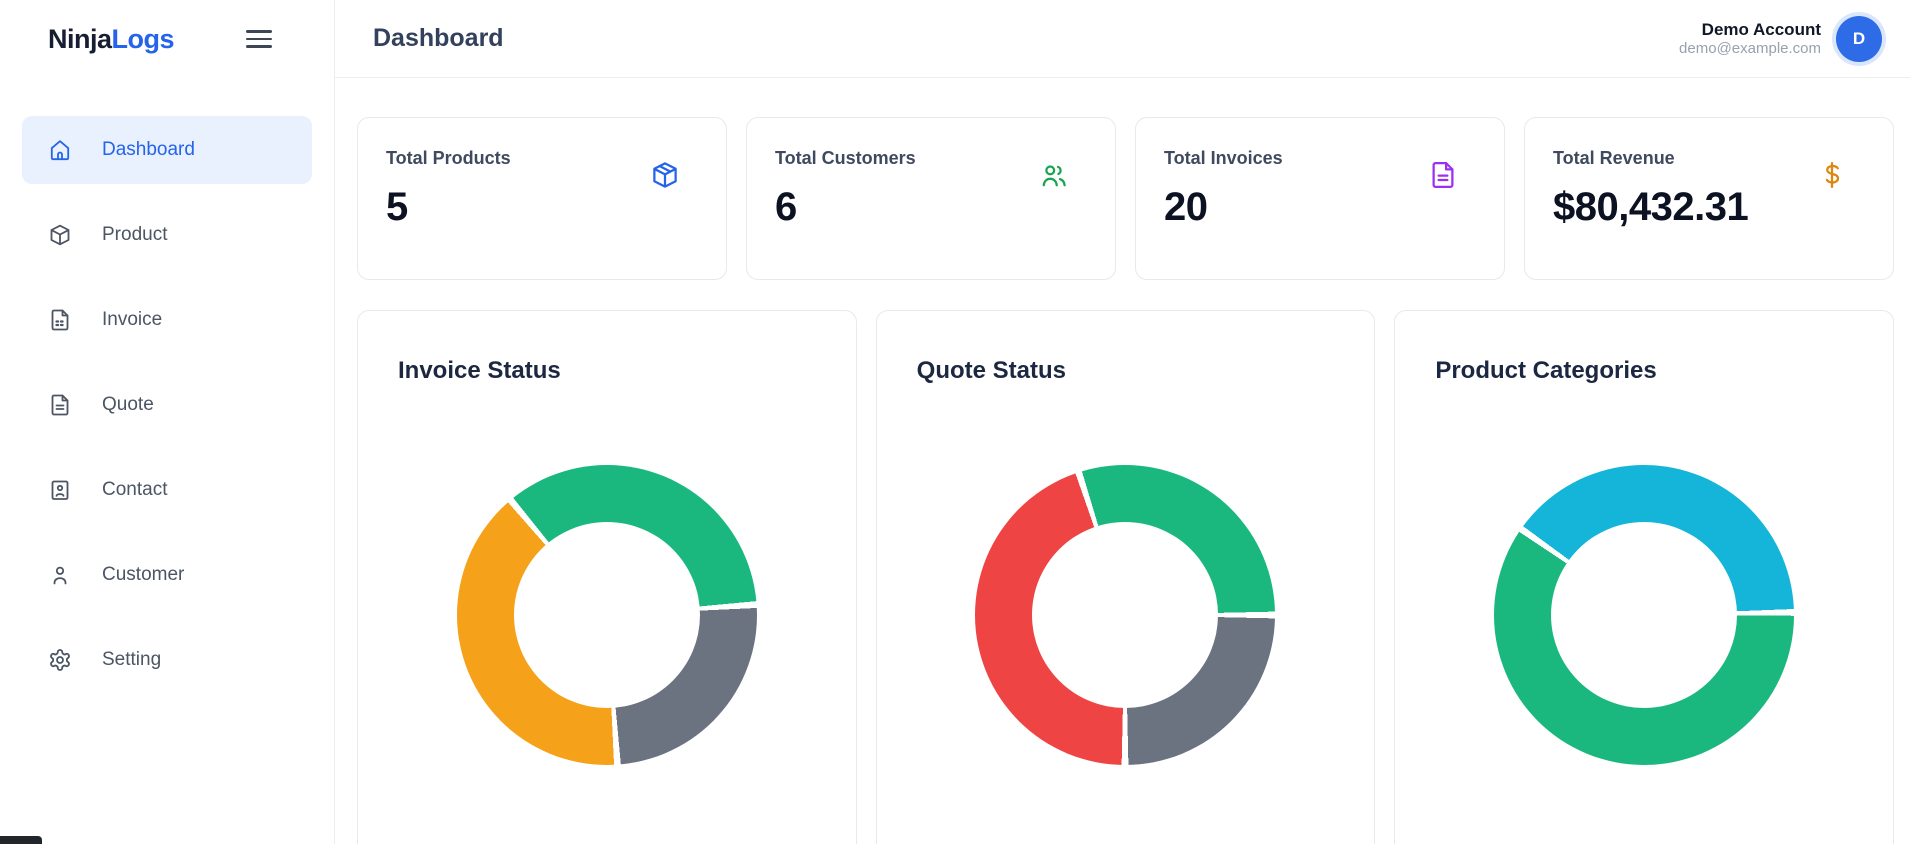 The image size is (1910, 844). I want to click on stat-card-total-customers: Total Customers 6, so click(931, 198).